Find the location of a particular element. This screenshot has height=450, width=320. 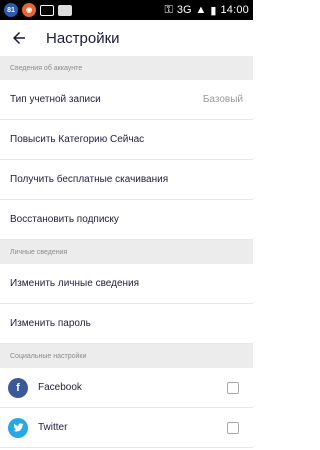

status-bar: 81 ◉ ⚿ 3G ▲ ▮ 14:00 is located at coordinates (126, 10).